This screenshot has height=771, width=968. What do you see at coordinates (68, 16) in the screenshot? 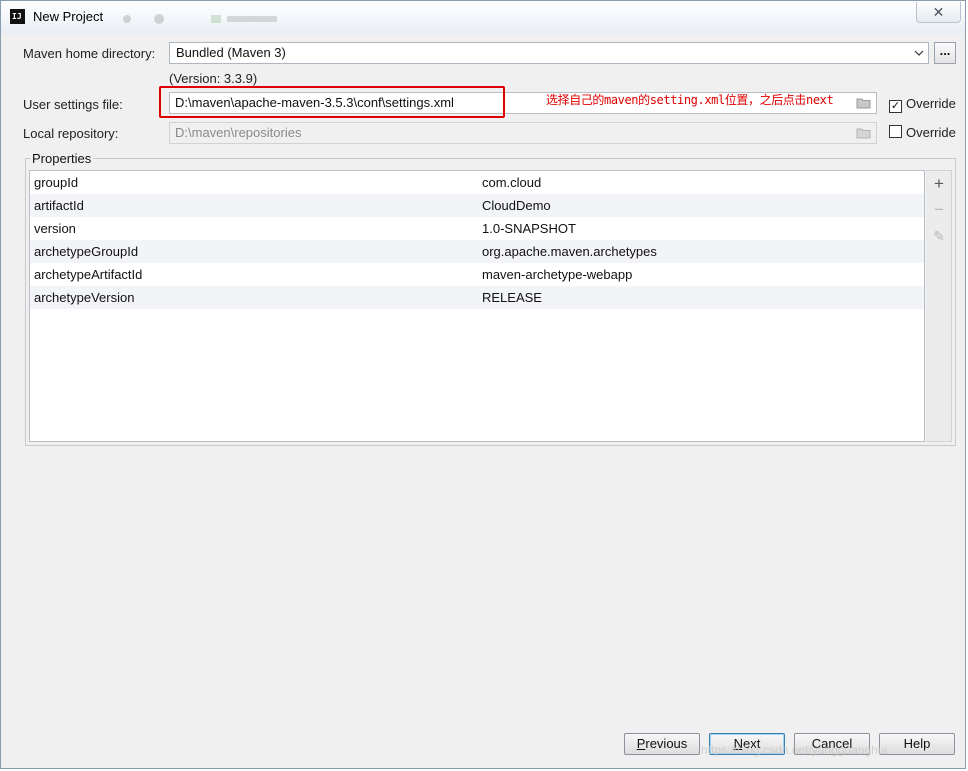
I see `window-title: New Project` at bounding box center [68, 16].